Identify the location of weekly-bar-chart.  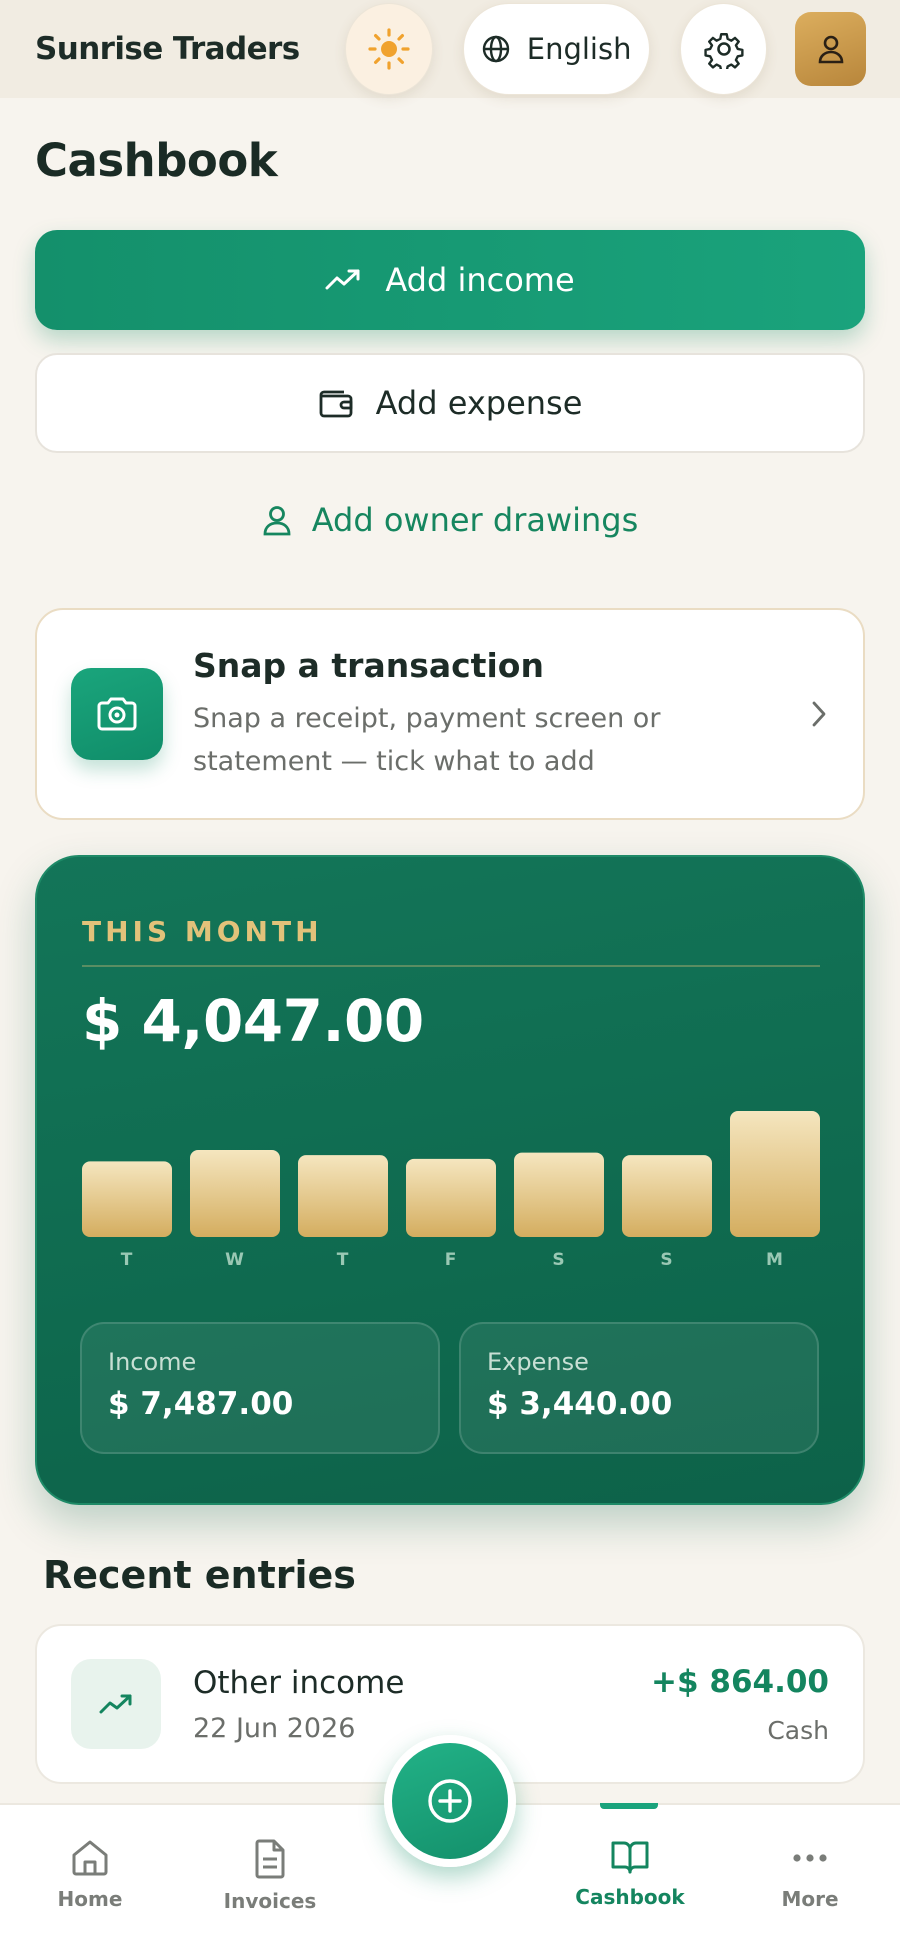
(451, 1174).